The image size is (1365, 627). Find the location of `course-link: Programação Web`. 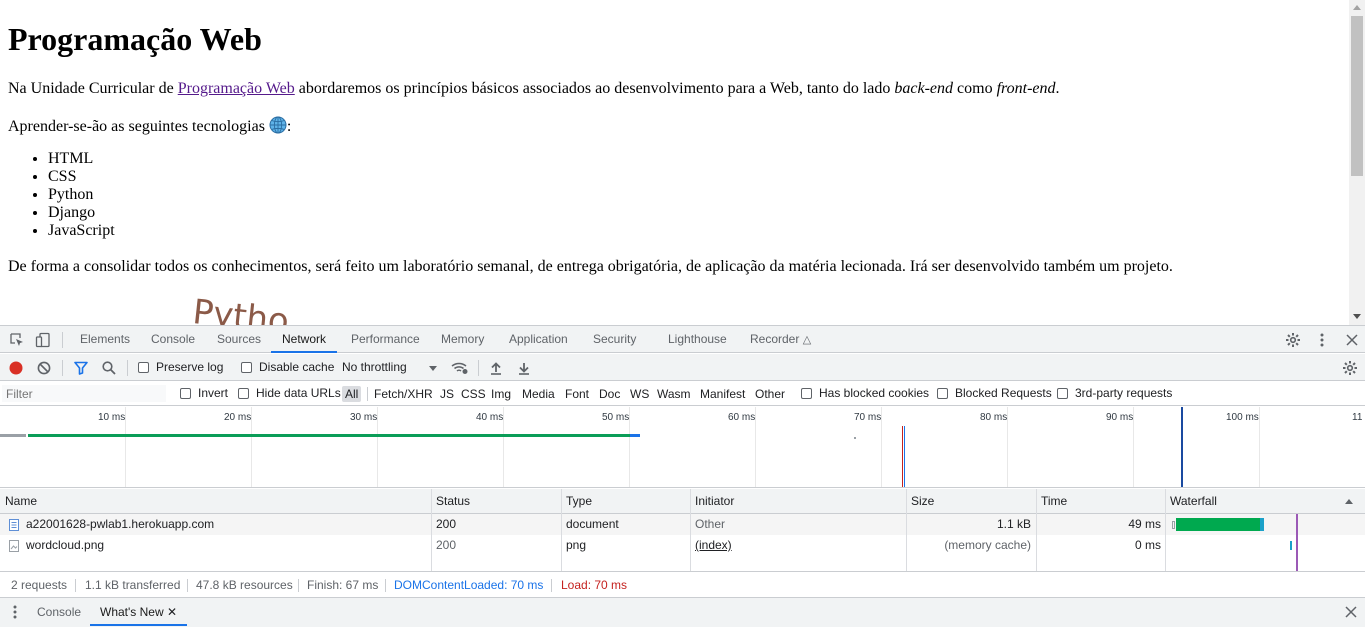

course-link: Programação Web is located at coordinates (236, 88).